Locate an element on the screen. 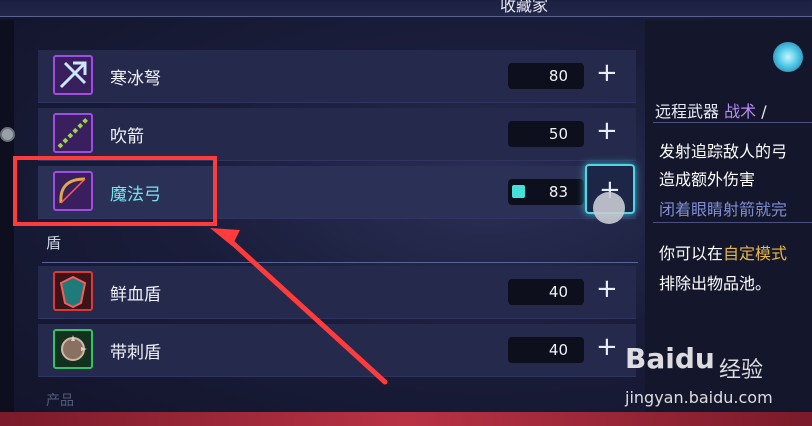  item-label: 吹箭 is located at coordinates (127, 137).